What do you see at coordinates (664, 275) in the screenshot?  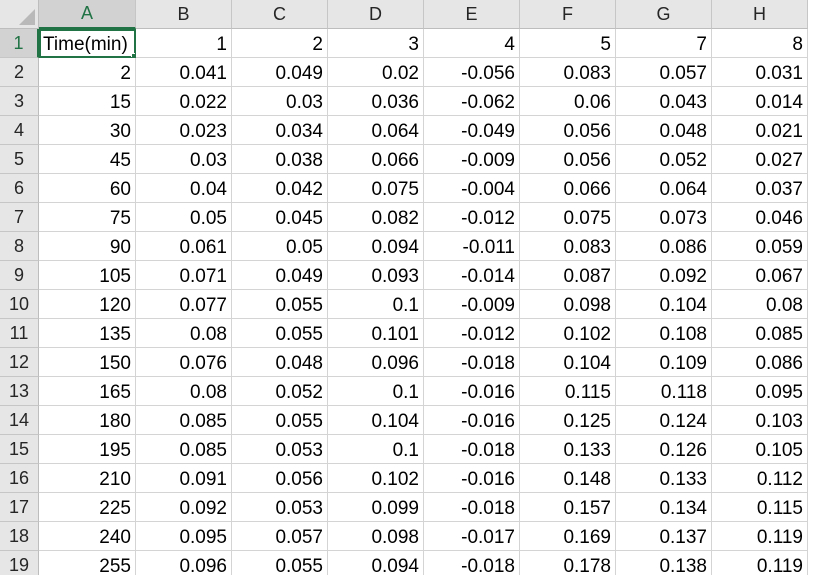 I see `cell-G9: 0.092` at bounding box center [664, 275].